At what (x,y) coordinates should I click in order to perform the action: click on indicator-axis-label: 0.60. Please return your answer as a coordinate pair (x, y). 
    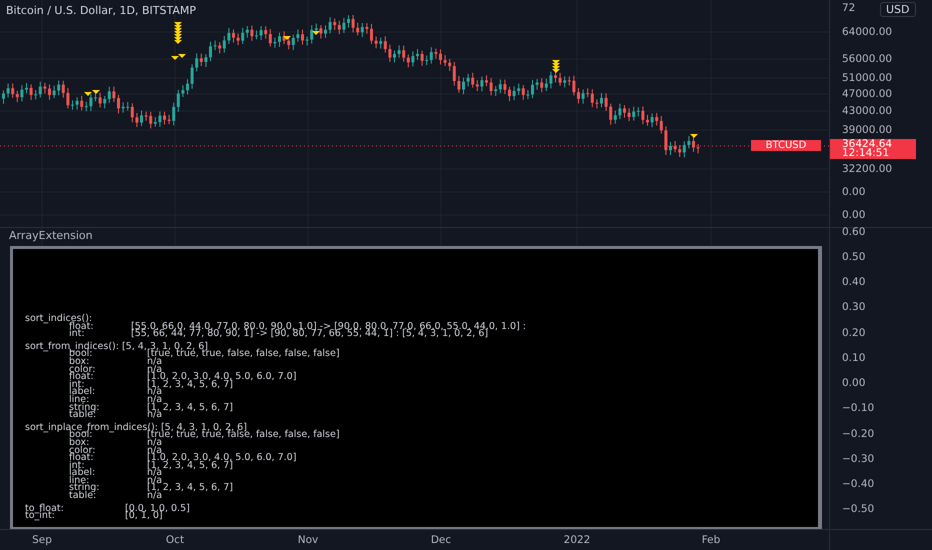
    Looking at the image, I should click on (854, 232).